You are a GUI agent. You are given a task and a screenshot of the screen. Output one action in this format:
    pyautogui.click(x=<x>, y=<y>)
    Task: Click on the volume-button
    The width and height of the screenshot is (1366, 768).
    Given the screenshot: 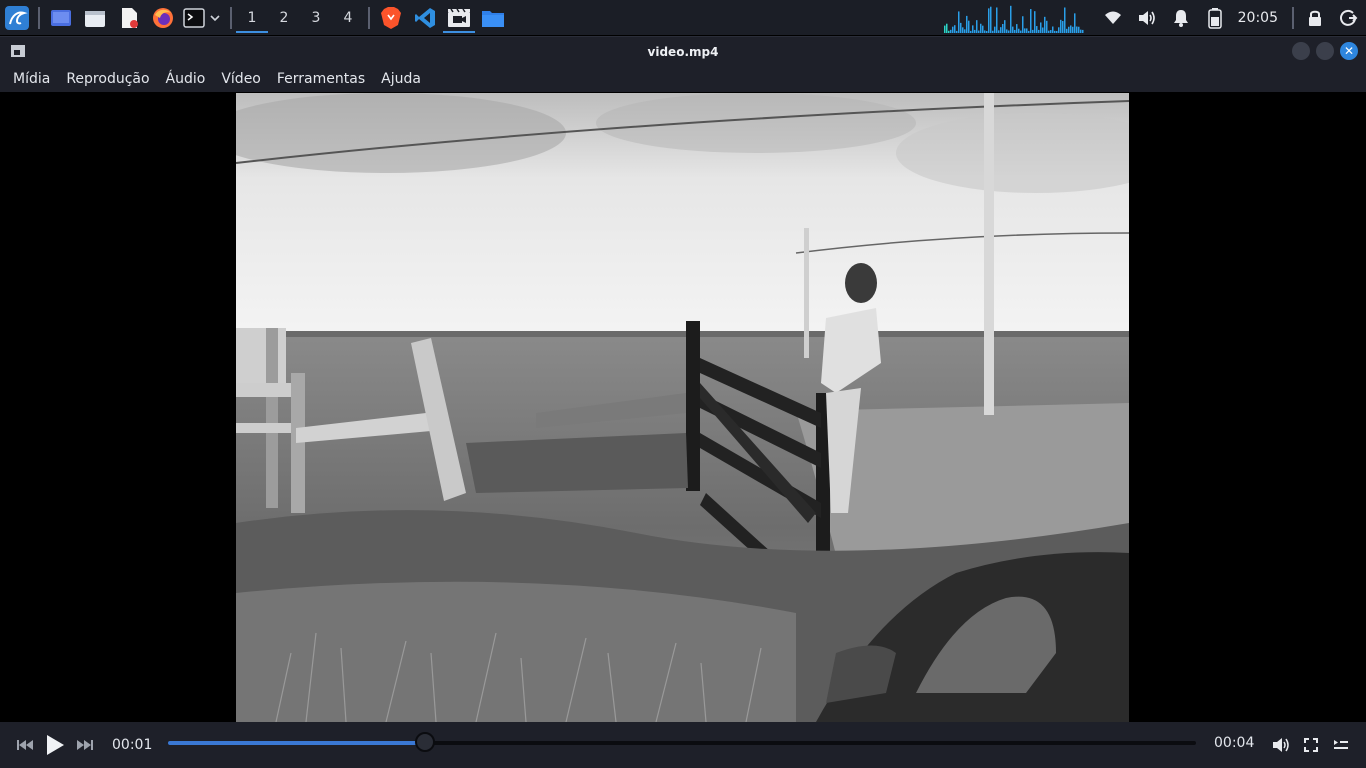 What is the action you would take?
    pyautogui.click(x=1281, y=745)
    